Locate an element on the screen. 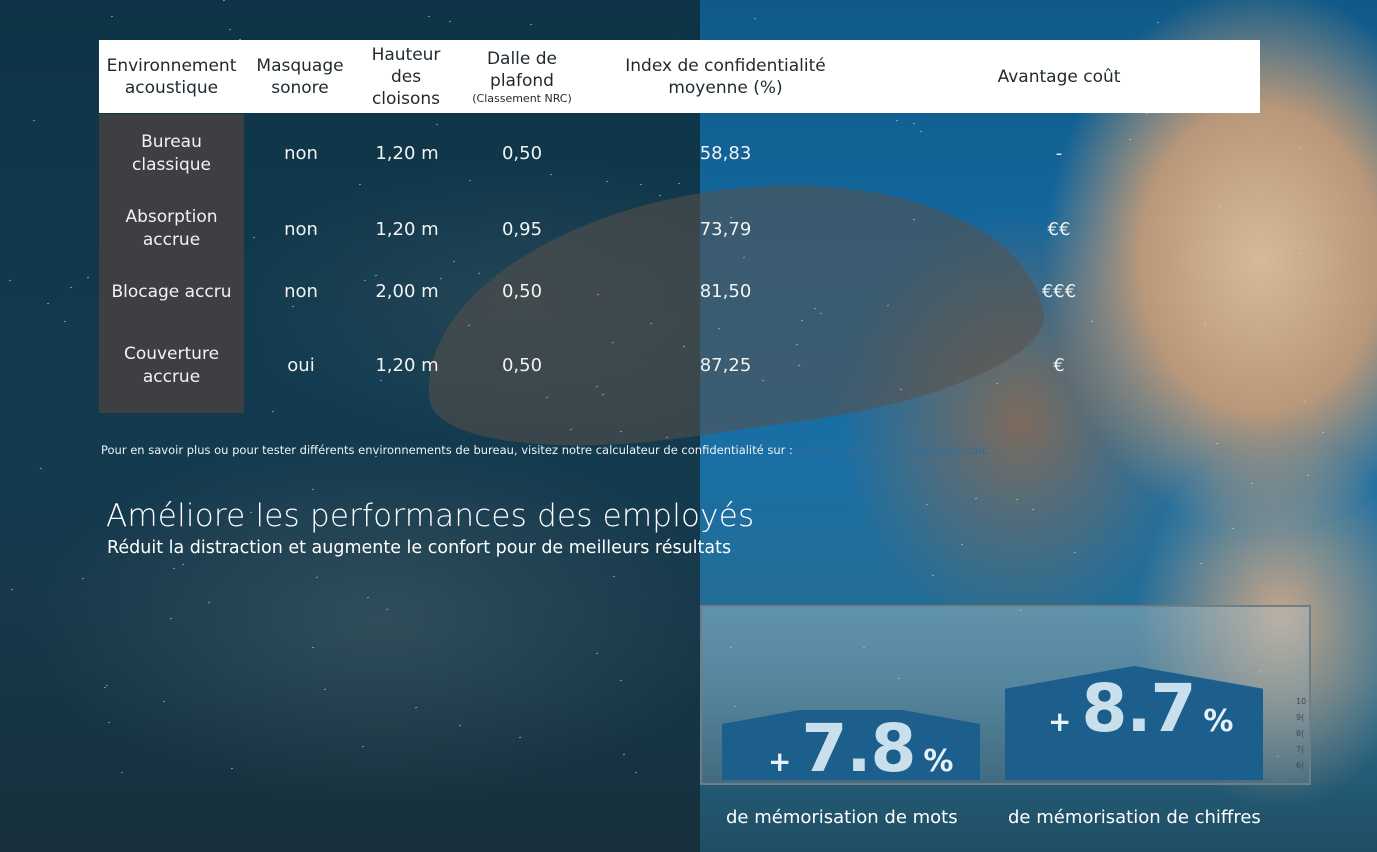 The image size is (1377, 852). axis-tick: 7( is located at coordinates (1300, 749).